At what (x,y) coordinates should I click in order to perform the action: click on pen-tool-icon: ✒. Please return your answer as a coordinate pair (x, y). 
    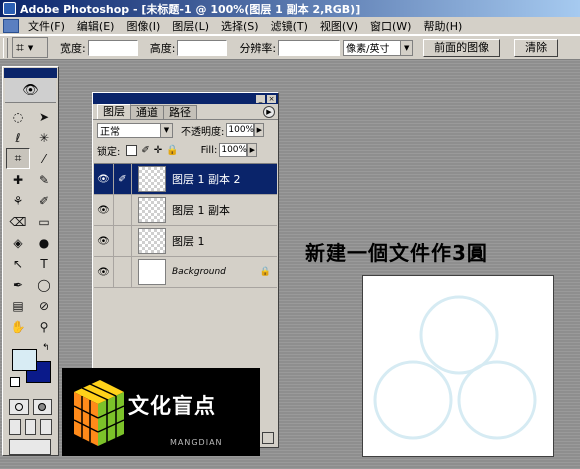
    Looking at the image, I should click on (18, 284).